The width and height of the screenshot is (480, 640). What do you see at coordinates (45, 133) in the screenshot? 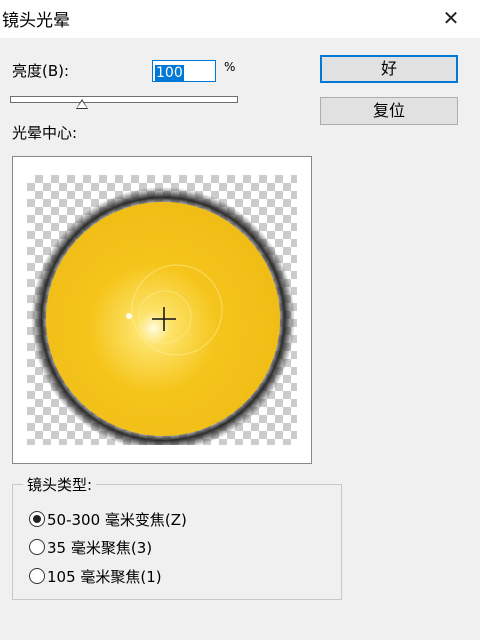
I see `flare-center-label: 光晕中心:` at bounding box center [45, 133].